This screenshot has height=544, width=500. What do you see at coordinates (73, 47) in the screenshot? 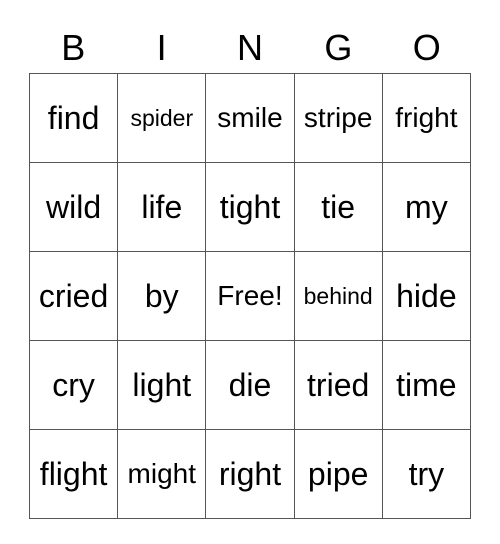
I see `header-letter-b: B` at bounding box center [73, 47].